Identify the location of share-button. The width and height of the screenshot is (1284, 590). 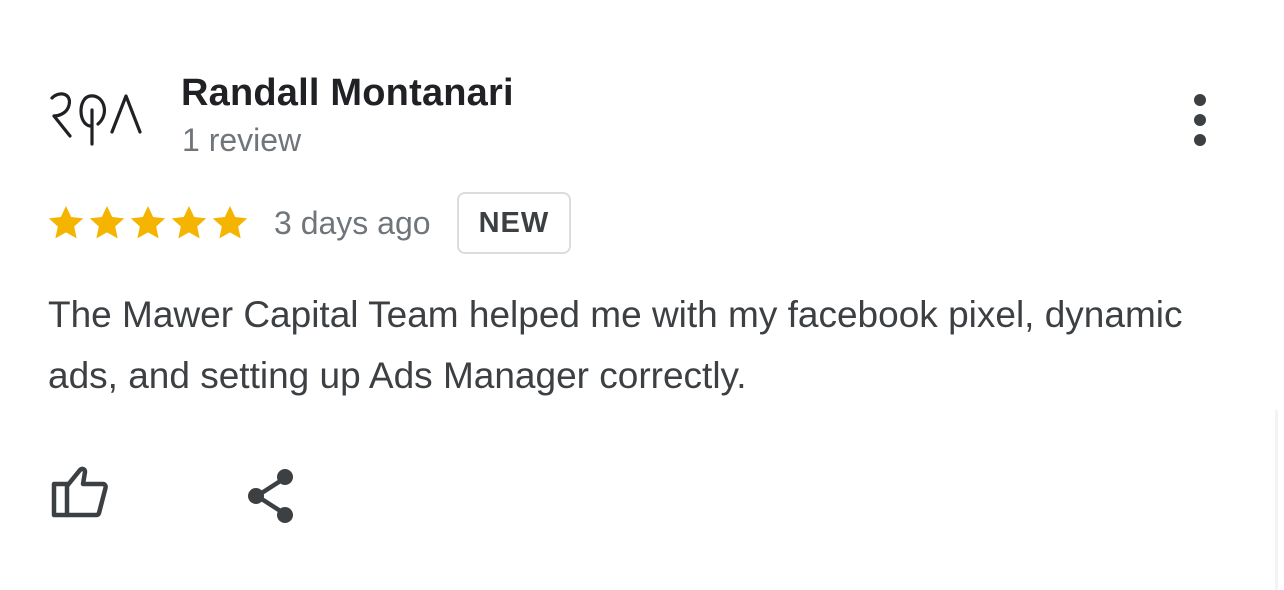
(274, 496).